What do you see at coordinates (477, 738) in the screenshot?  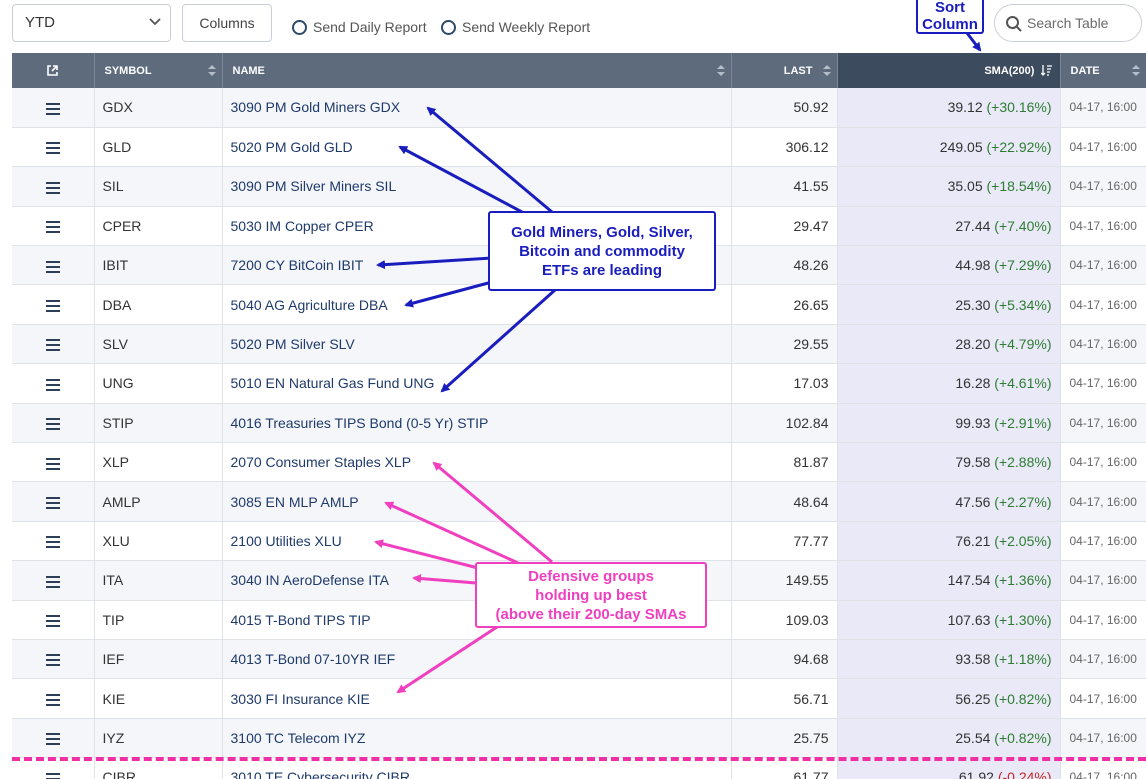 I see `name-link: 3100 TC Telecom IYZ` at bounding box center [477, 738].